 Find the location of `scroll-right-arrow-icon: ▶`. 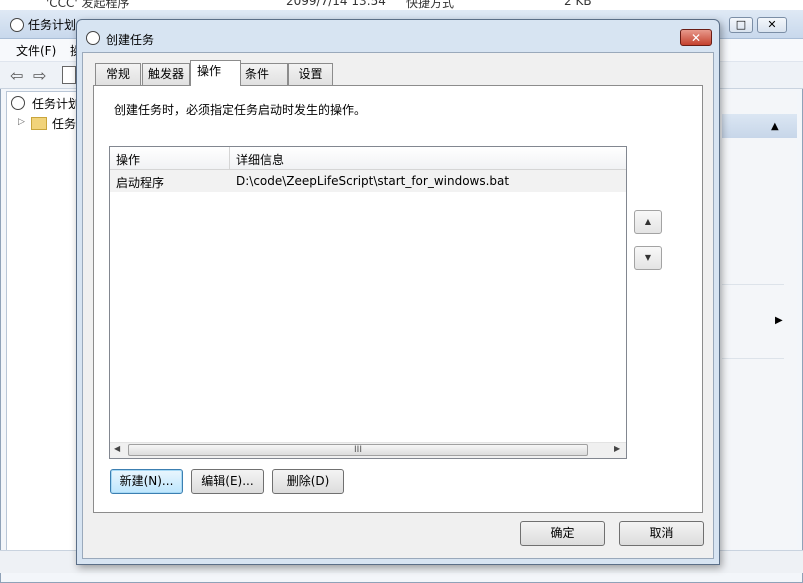

scroll-right-arrow-icon: ▶ is located at coordinates (617, 448).